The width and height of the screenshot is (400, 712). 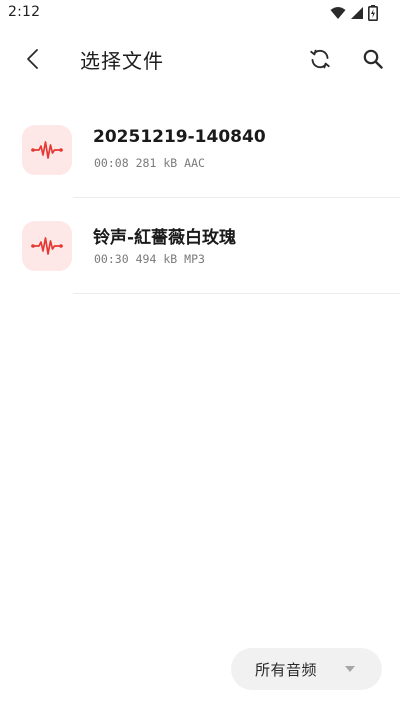 What do you see at coordinates (111, 163) in the screenshot?
I see `file-duration: 00:08` at bounding box center [111, 163].